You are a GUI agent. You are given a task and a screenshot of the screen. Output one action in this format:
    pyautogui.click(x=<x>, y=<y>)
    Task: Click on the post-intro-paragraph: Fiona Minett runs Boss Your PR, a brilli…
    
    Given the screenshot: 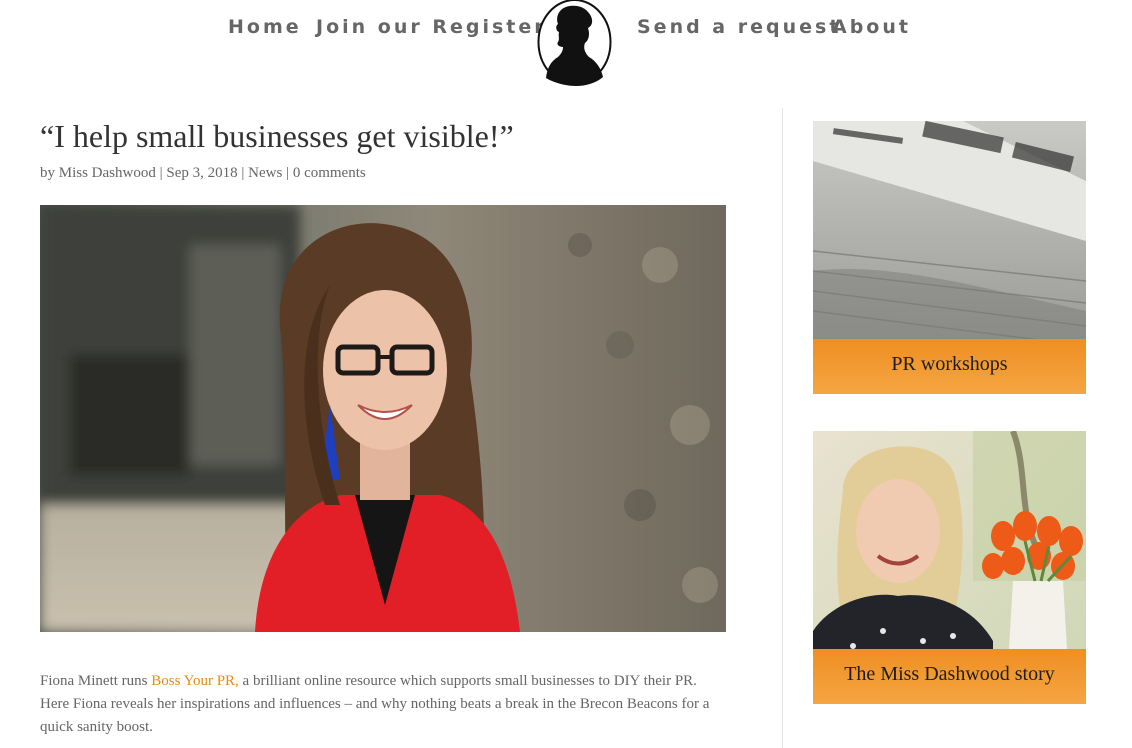 What is the action you would take?
    pyautogui.click(x=383, y=704)
    